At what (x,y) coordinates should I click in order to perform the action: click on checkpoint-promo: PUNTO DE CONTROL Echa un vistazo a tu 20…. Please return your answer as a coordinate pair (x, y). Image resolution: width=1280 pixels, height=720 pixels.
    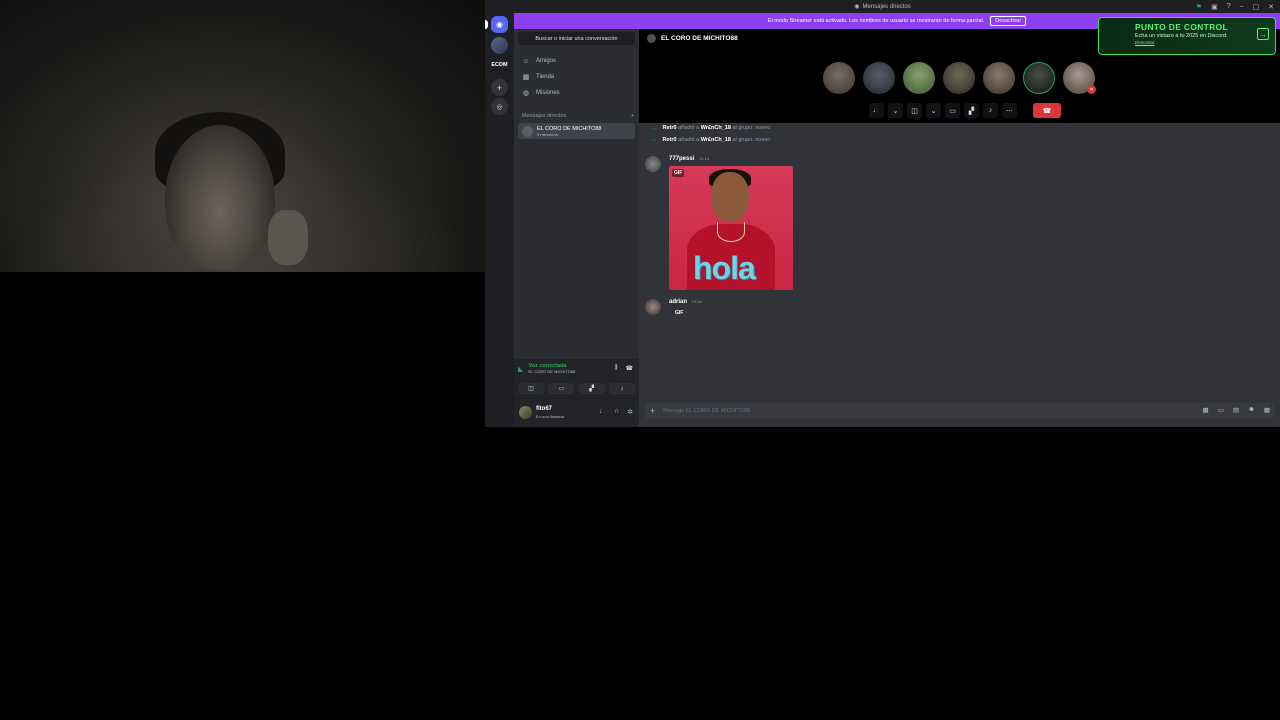
    Looking at the image, I should click on (1187, 36).